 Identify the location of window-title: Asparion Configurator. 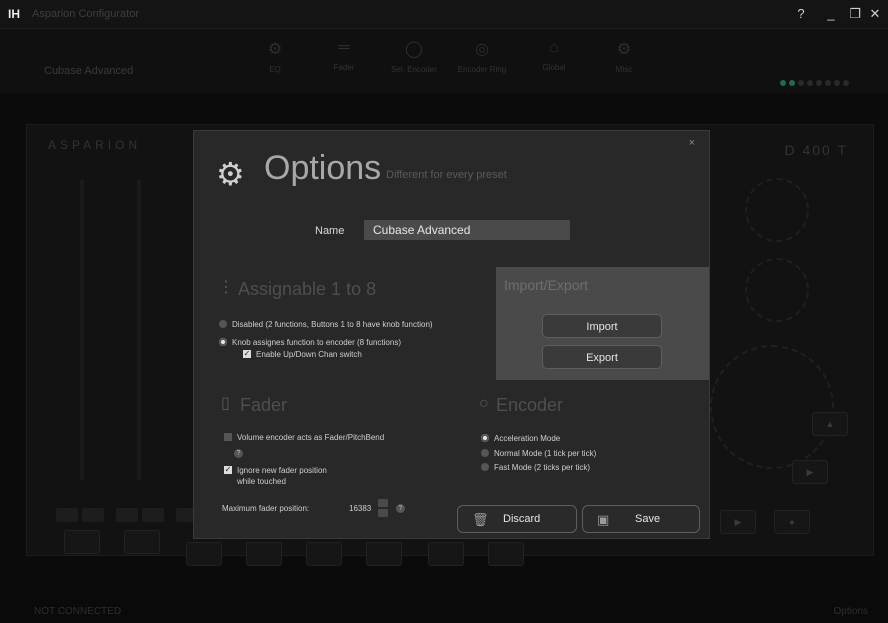
(86, 14).